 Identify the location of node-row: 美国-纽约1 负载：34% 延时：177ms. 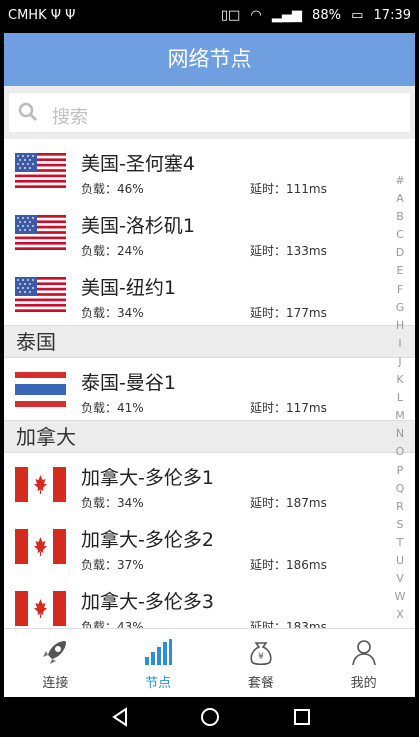
(209, 294).